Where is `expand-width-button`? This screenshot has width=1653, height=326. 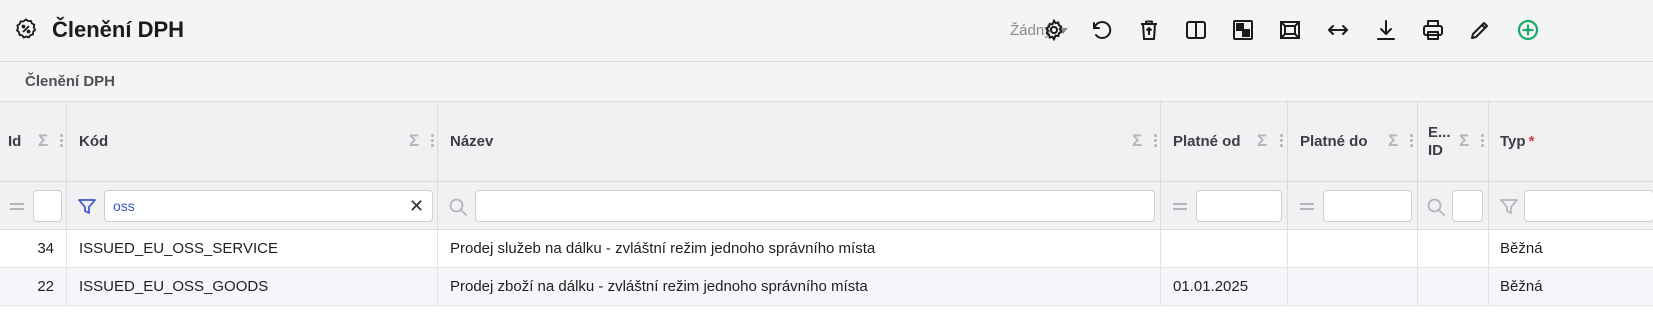 expand-width-button is located at coordinates (1338, 30).